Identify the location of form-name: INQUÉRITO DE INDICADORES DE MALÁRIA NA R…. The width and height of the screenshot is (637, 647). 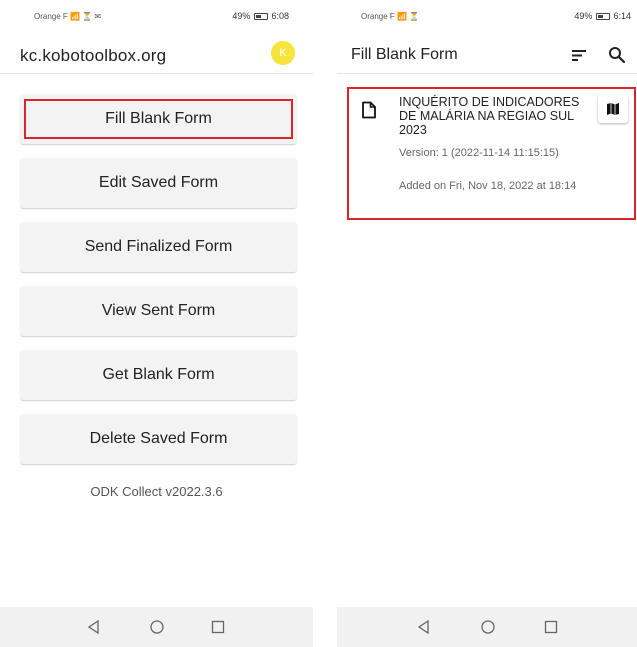
(489, 116).